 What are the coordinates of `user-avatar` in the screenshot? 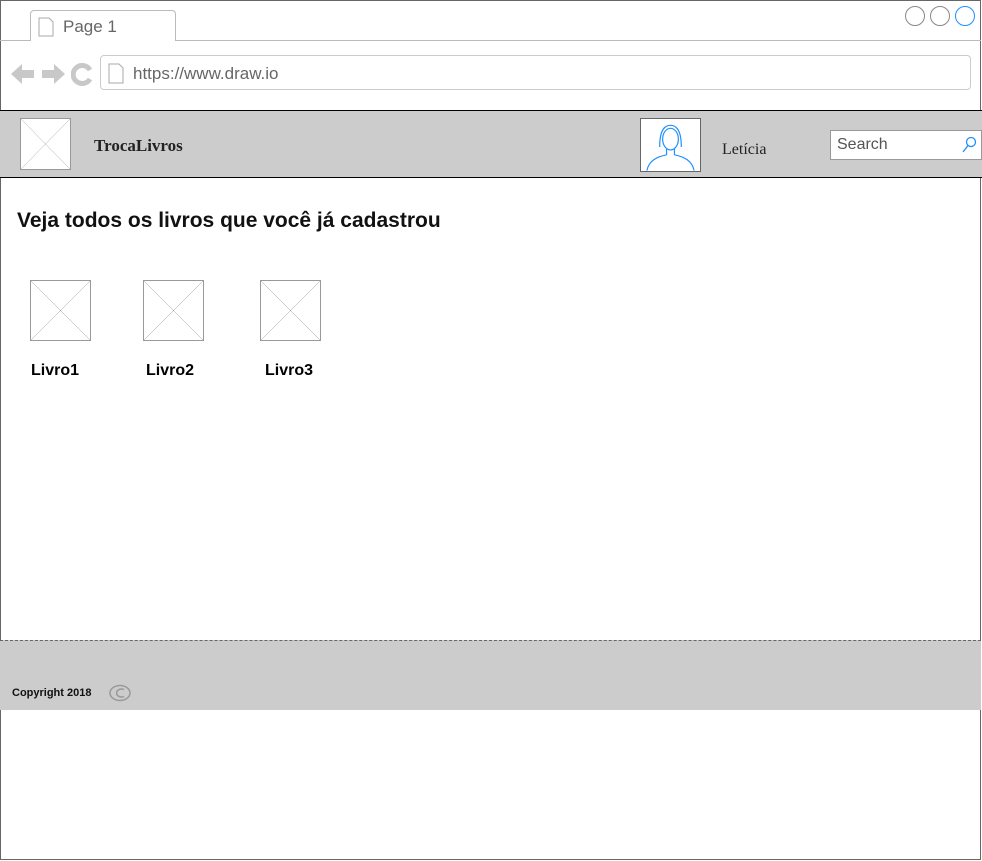 It's located at (670, 145).